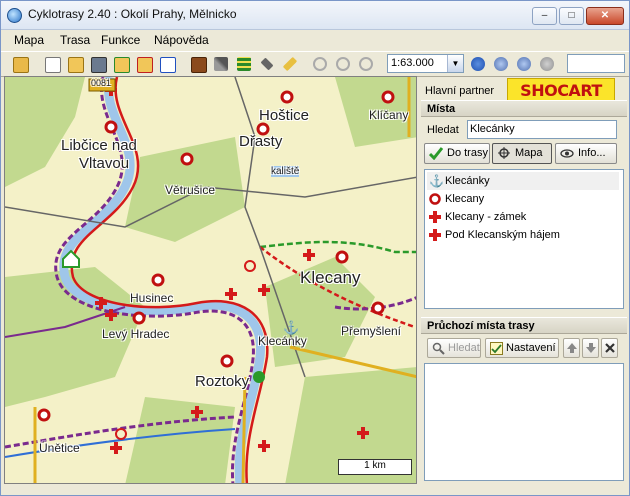 The height and width of the screenshot is (496, 630). What do you see at coordinates (542, 129) in the screenshot?
I see `search-input: Klecánky` at bounding box center [542, 129].